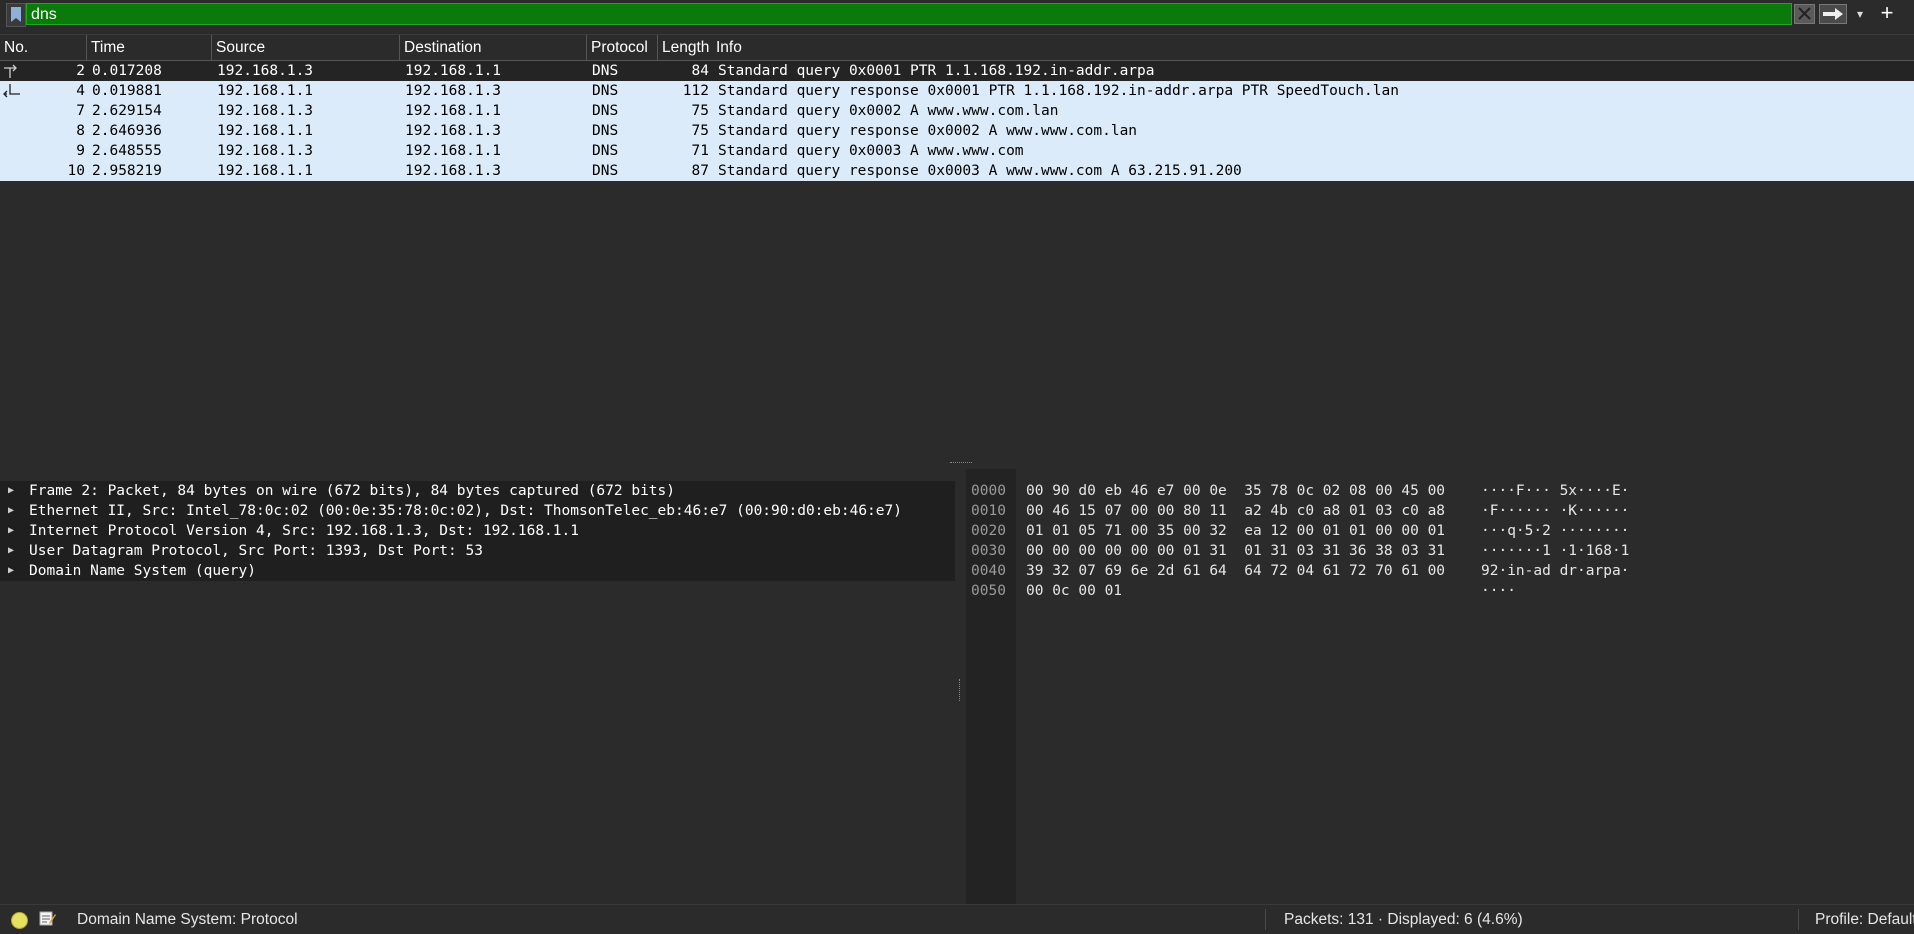 The height and width of the screenshot is (934, 1914). I want to click on byte-ascii: ·······1 ·1·168·1, so click(1555, 551).